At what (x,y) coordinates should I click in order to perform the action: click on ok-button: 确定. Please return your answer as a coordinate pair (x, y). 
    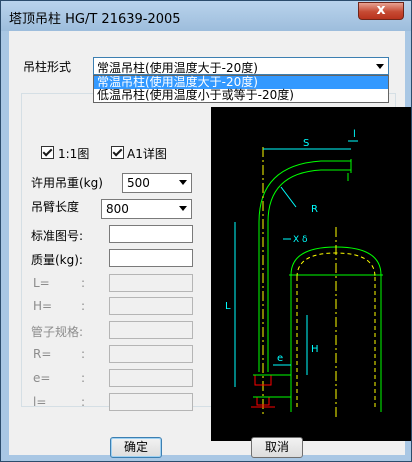
    Looking at the image, I should click on (136, 447).